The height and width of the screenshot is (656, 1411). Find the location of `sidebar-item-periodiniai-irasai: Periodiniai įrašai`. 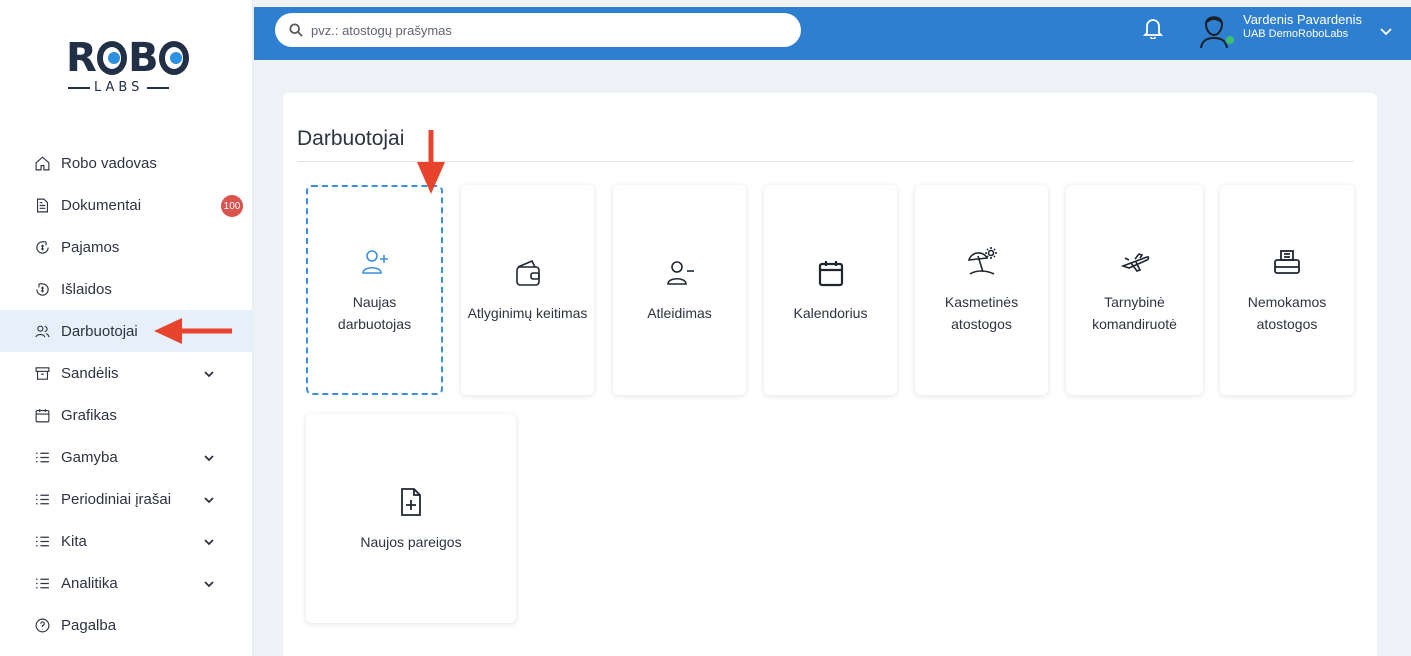

sidebar-item-periodiniai-irasai: Periodiniai įrašai is located at coordinates (126, 499).